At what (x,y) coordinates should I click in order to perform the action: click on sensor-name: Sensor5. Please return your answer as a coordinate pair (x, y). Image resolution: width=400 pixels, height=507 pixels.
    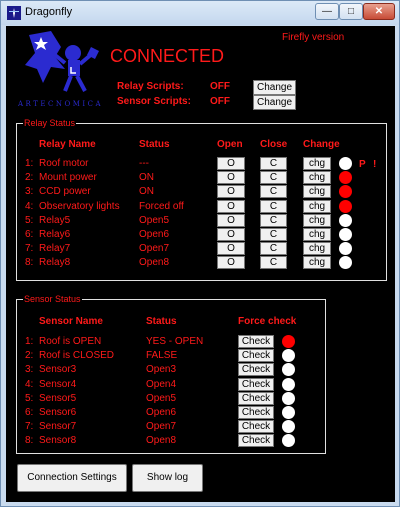
    Looking at the image, I should click on (58, 398).